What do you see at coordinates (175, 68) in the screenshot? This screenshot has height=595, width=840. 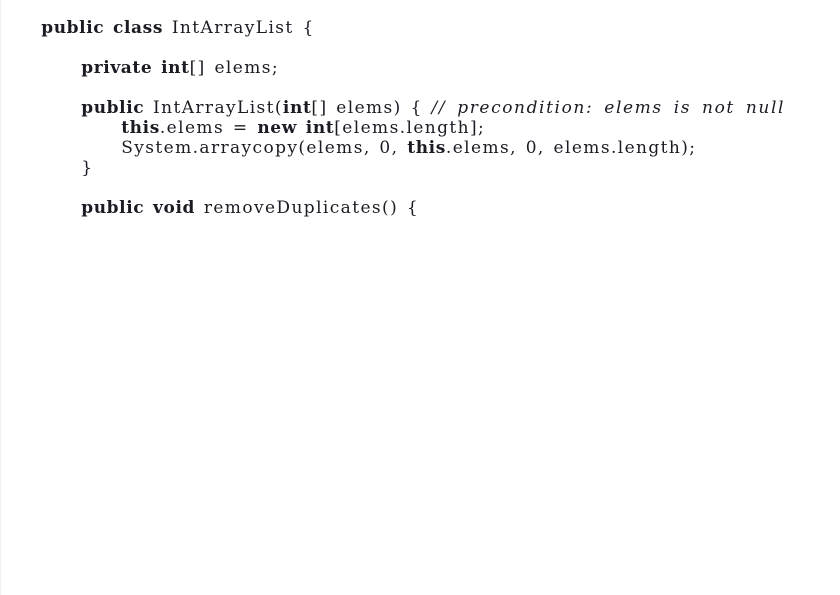 I see `keyword-int: int` at bounding box center [175, 68].